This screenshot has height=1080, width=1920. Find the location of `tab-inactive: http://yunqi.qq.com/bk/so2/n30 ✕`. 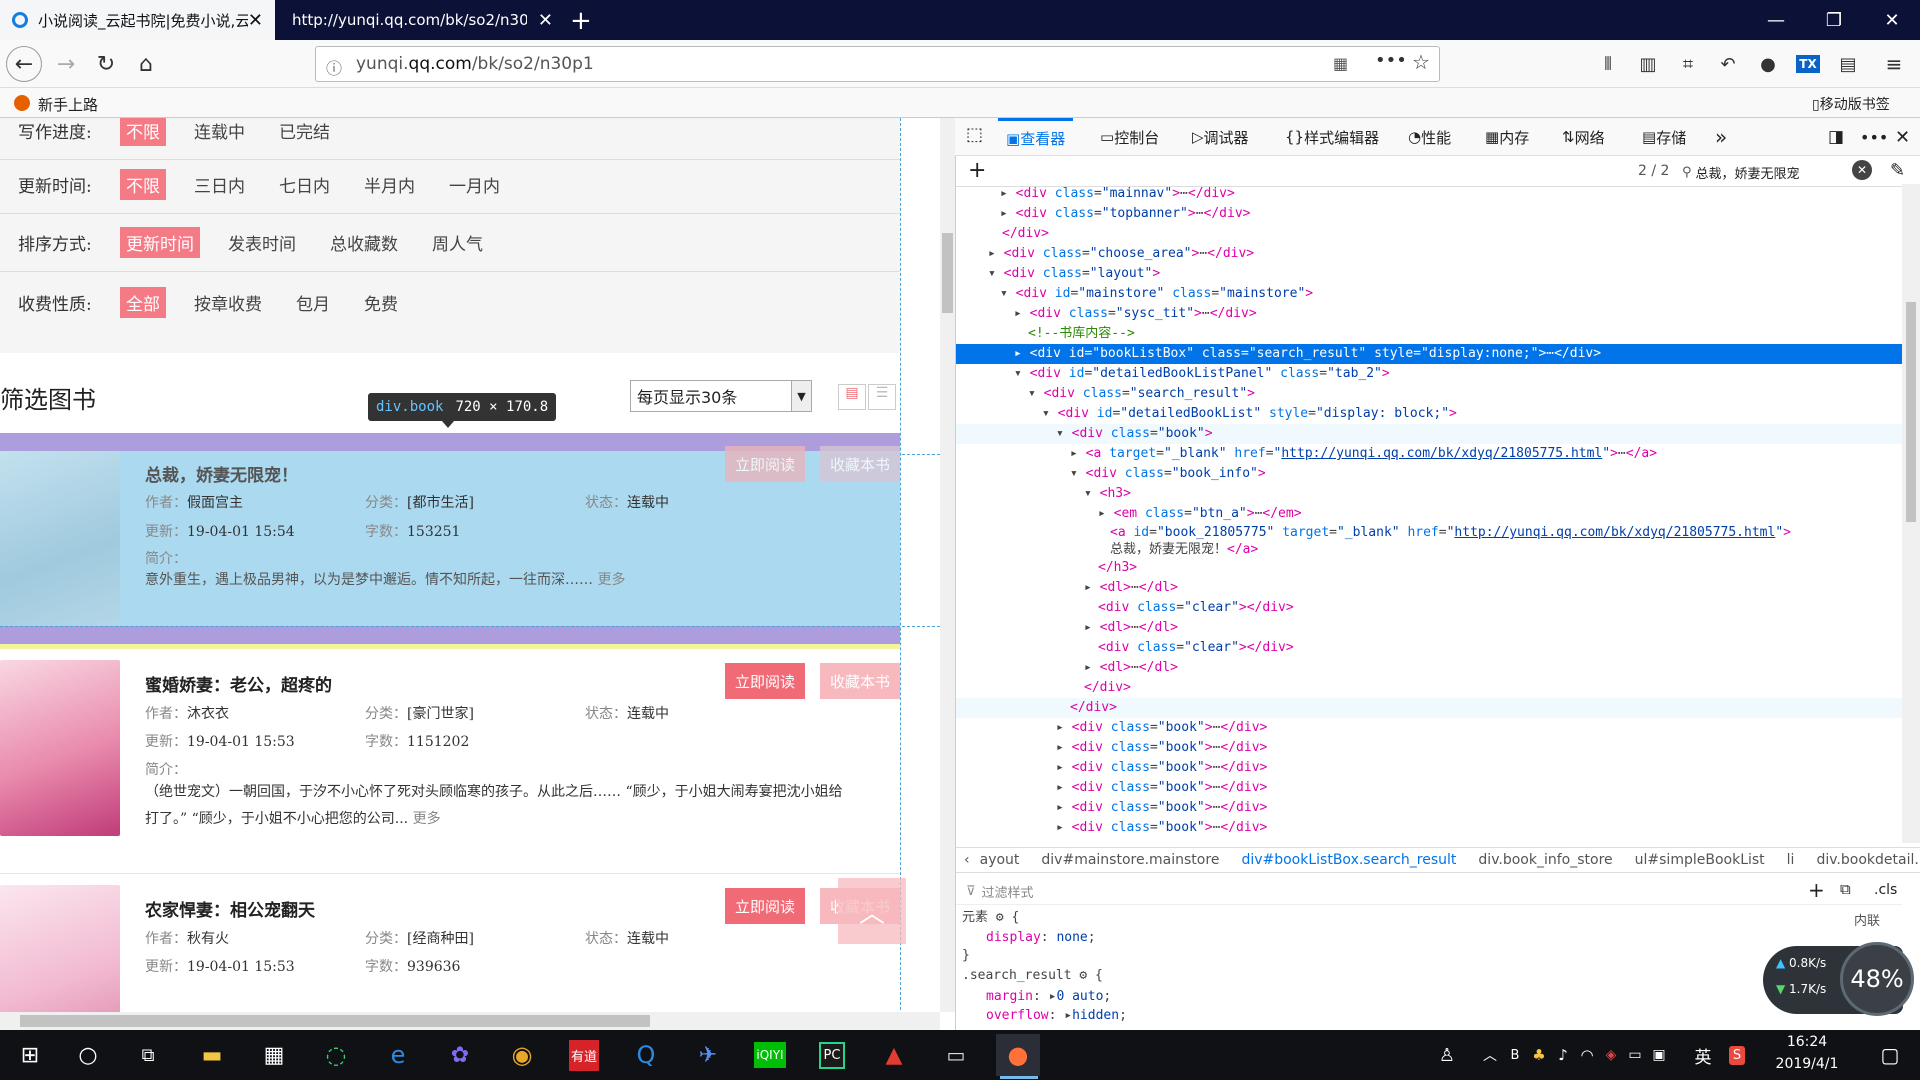

tab-inactive: http://yunqi.qq.com/bk/so2/n30 ✕ is located at coordinates (422, 20).